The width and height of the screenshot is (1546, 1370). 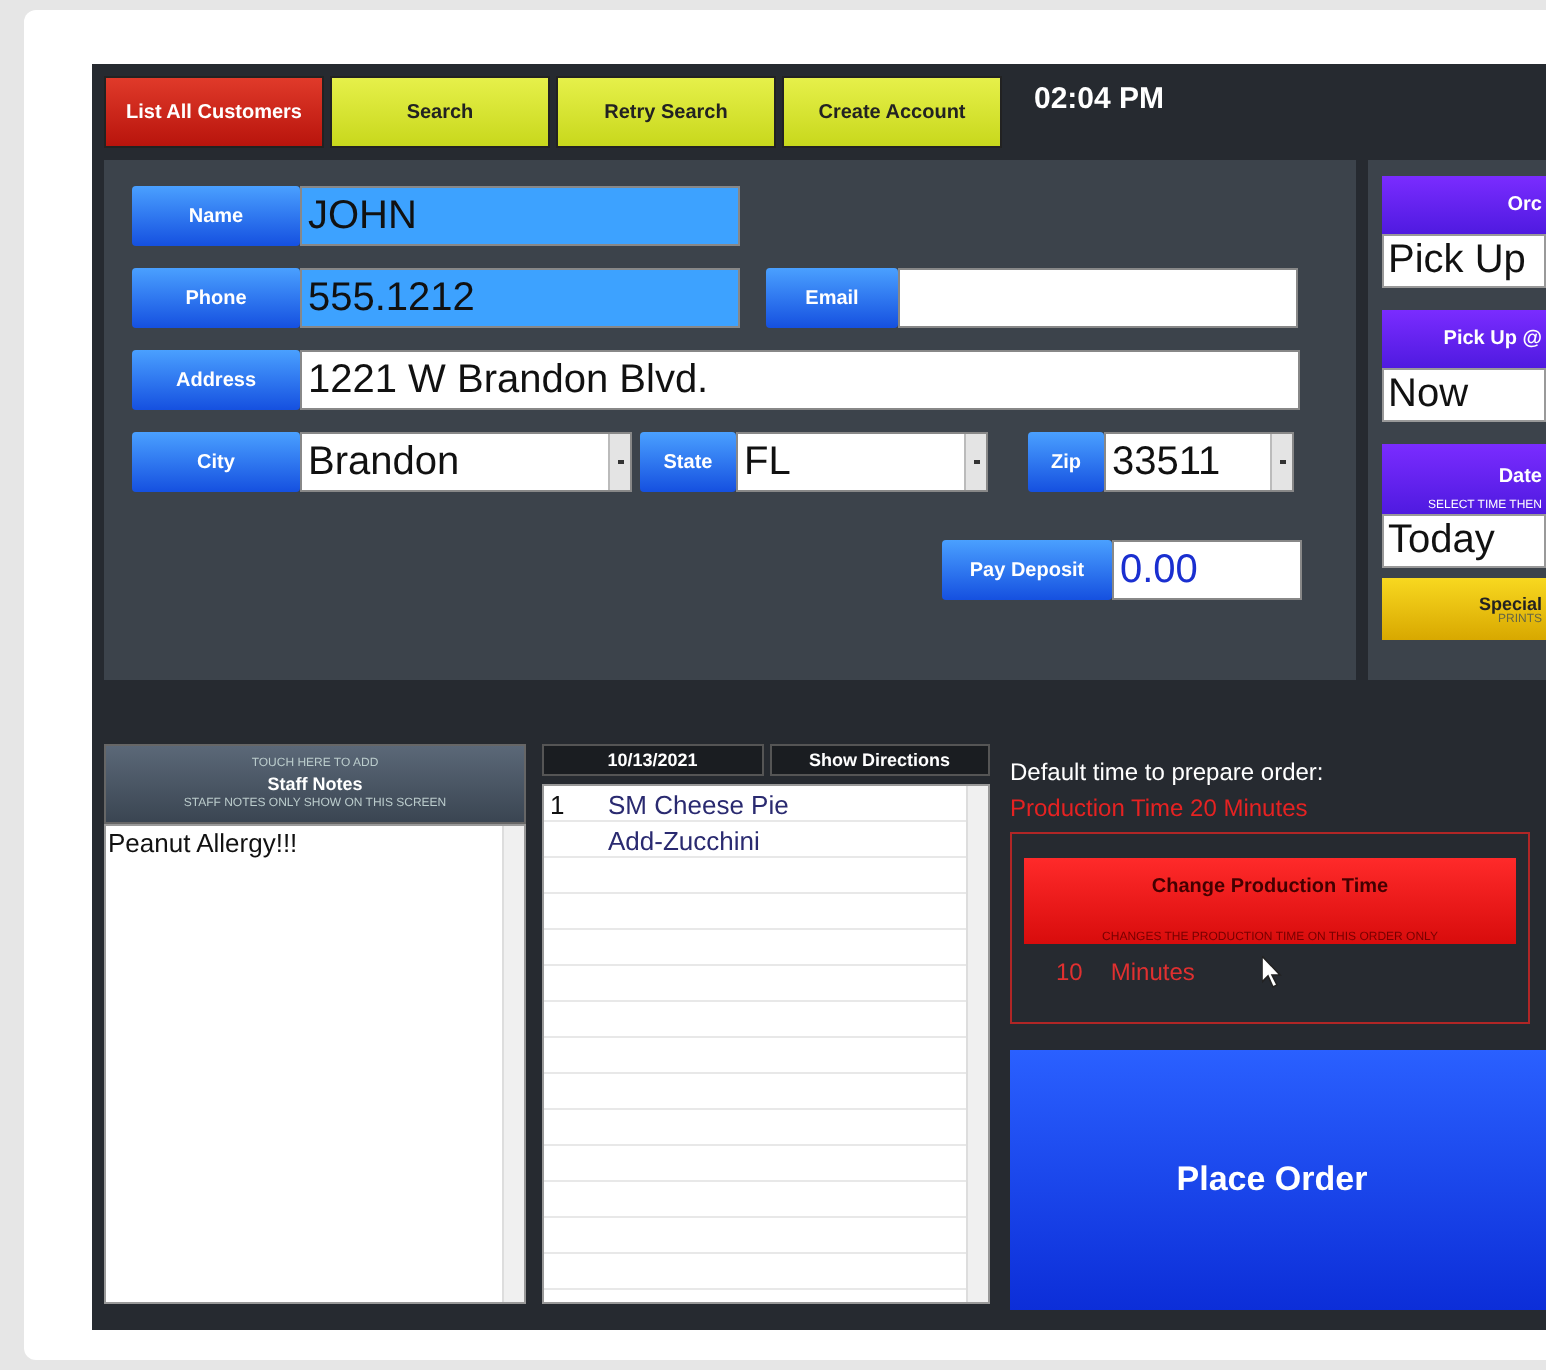 What do you see at coordinates (652, 760) in the screenshot?
I see `order-date: 10/13/2021` at bounding box center [652, 760].